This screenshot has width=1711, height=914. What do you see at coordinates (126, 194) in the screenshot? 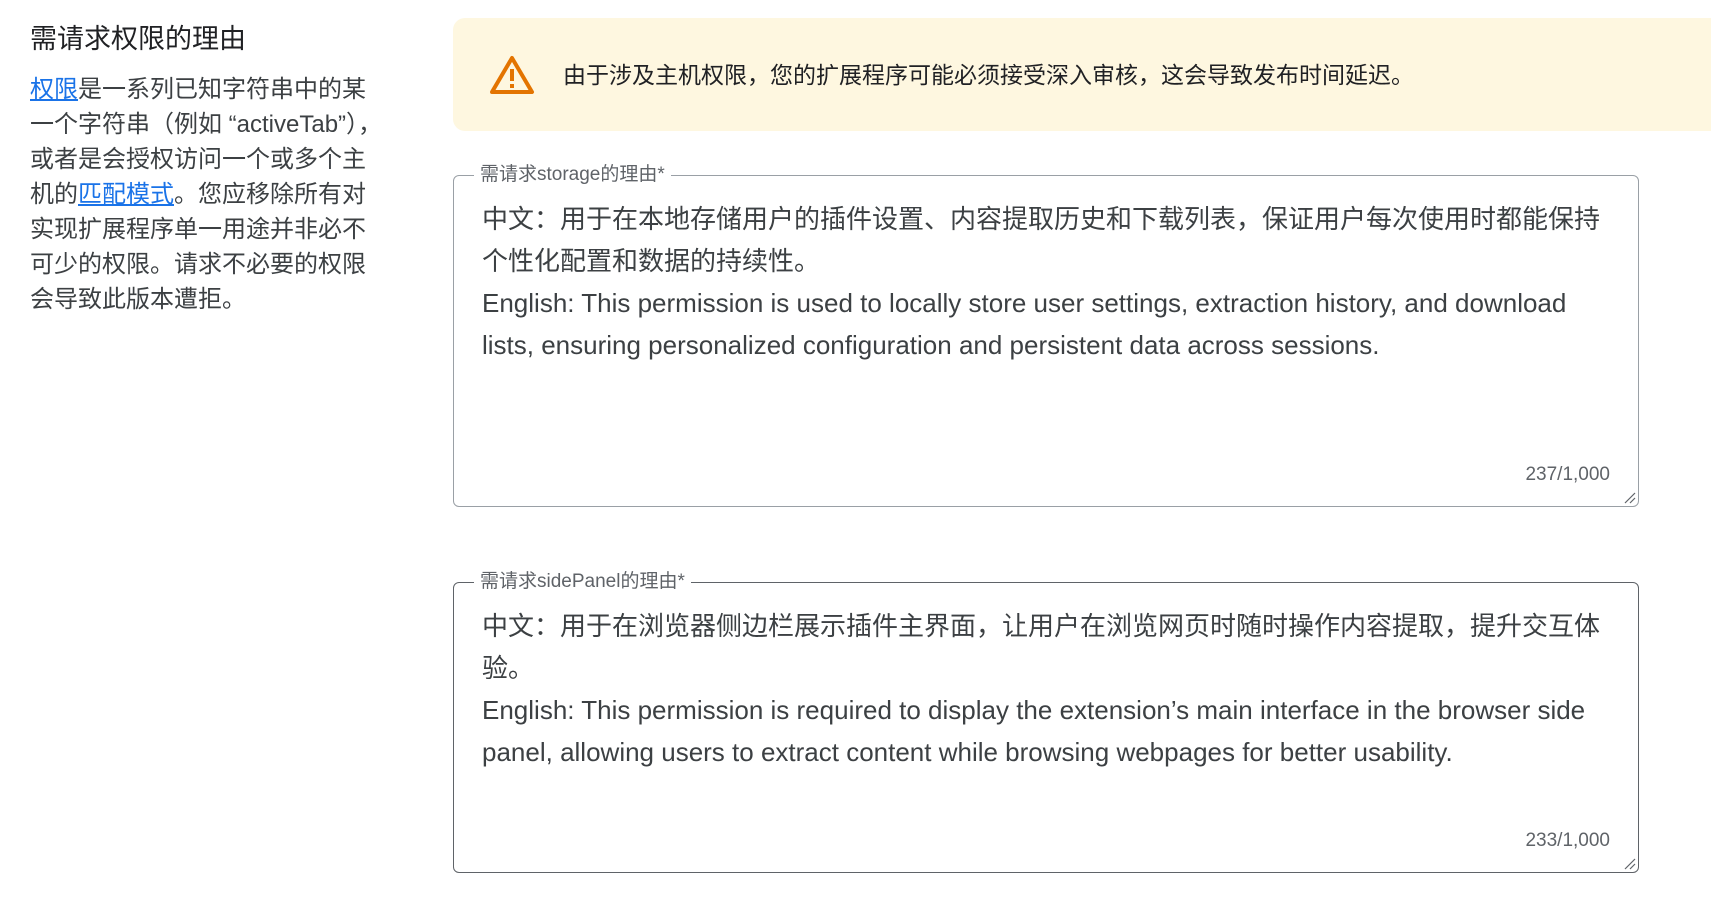
I see `match-patterns-link: 匹配模式` at bounding box center [126, 194].